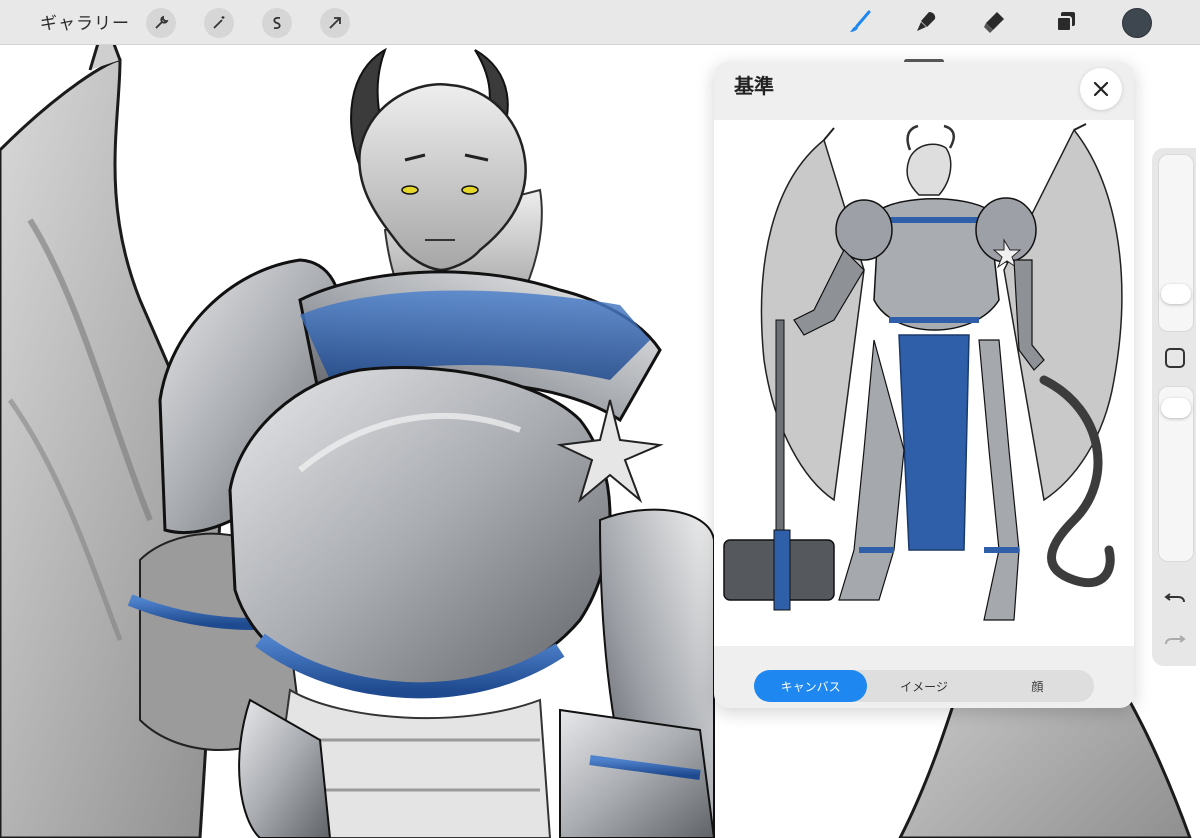 The width and height of the screenshot is (1200, 838). What do you see at coordinates (1066, 22) in the screenshot?
I see `layers-icon` at bounding box center [1066, 22].